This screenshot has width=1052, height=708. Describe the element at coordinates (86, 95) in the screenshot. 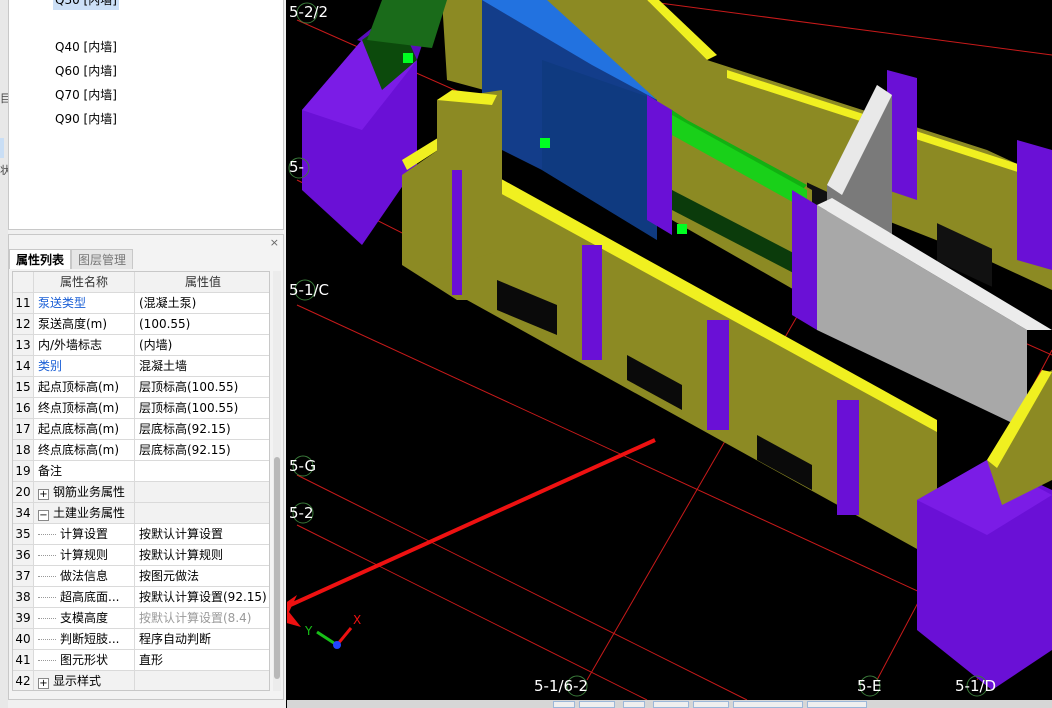

I see `tree-item-q70: Q70 [内墙]` at that location.